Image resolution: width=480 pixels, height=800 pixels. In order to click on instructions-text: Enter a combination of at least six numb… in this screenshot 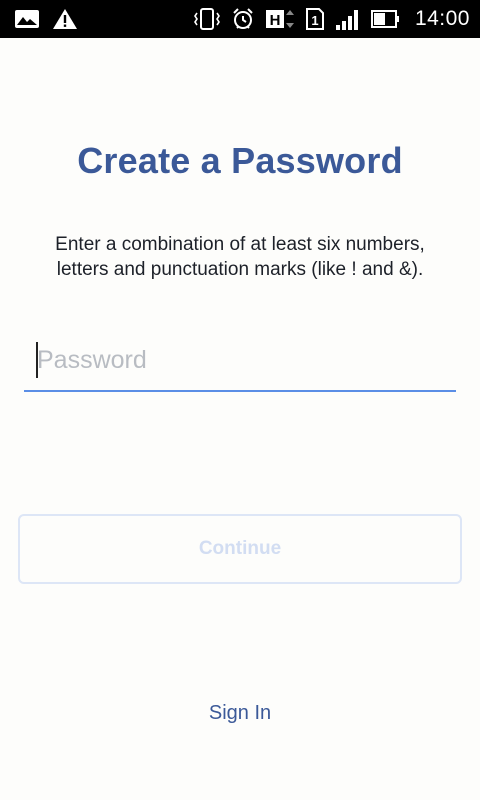, I will do `click(240, 257)`.